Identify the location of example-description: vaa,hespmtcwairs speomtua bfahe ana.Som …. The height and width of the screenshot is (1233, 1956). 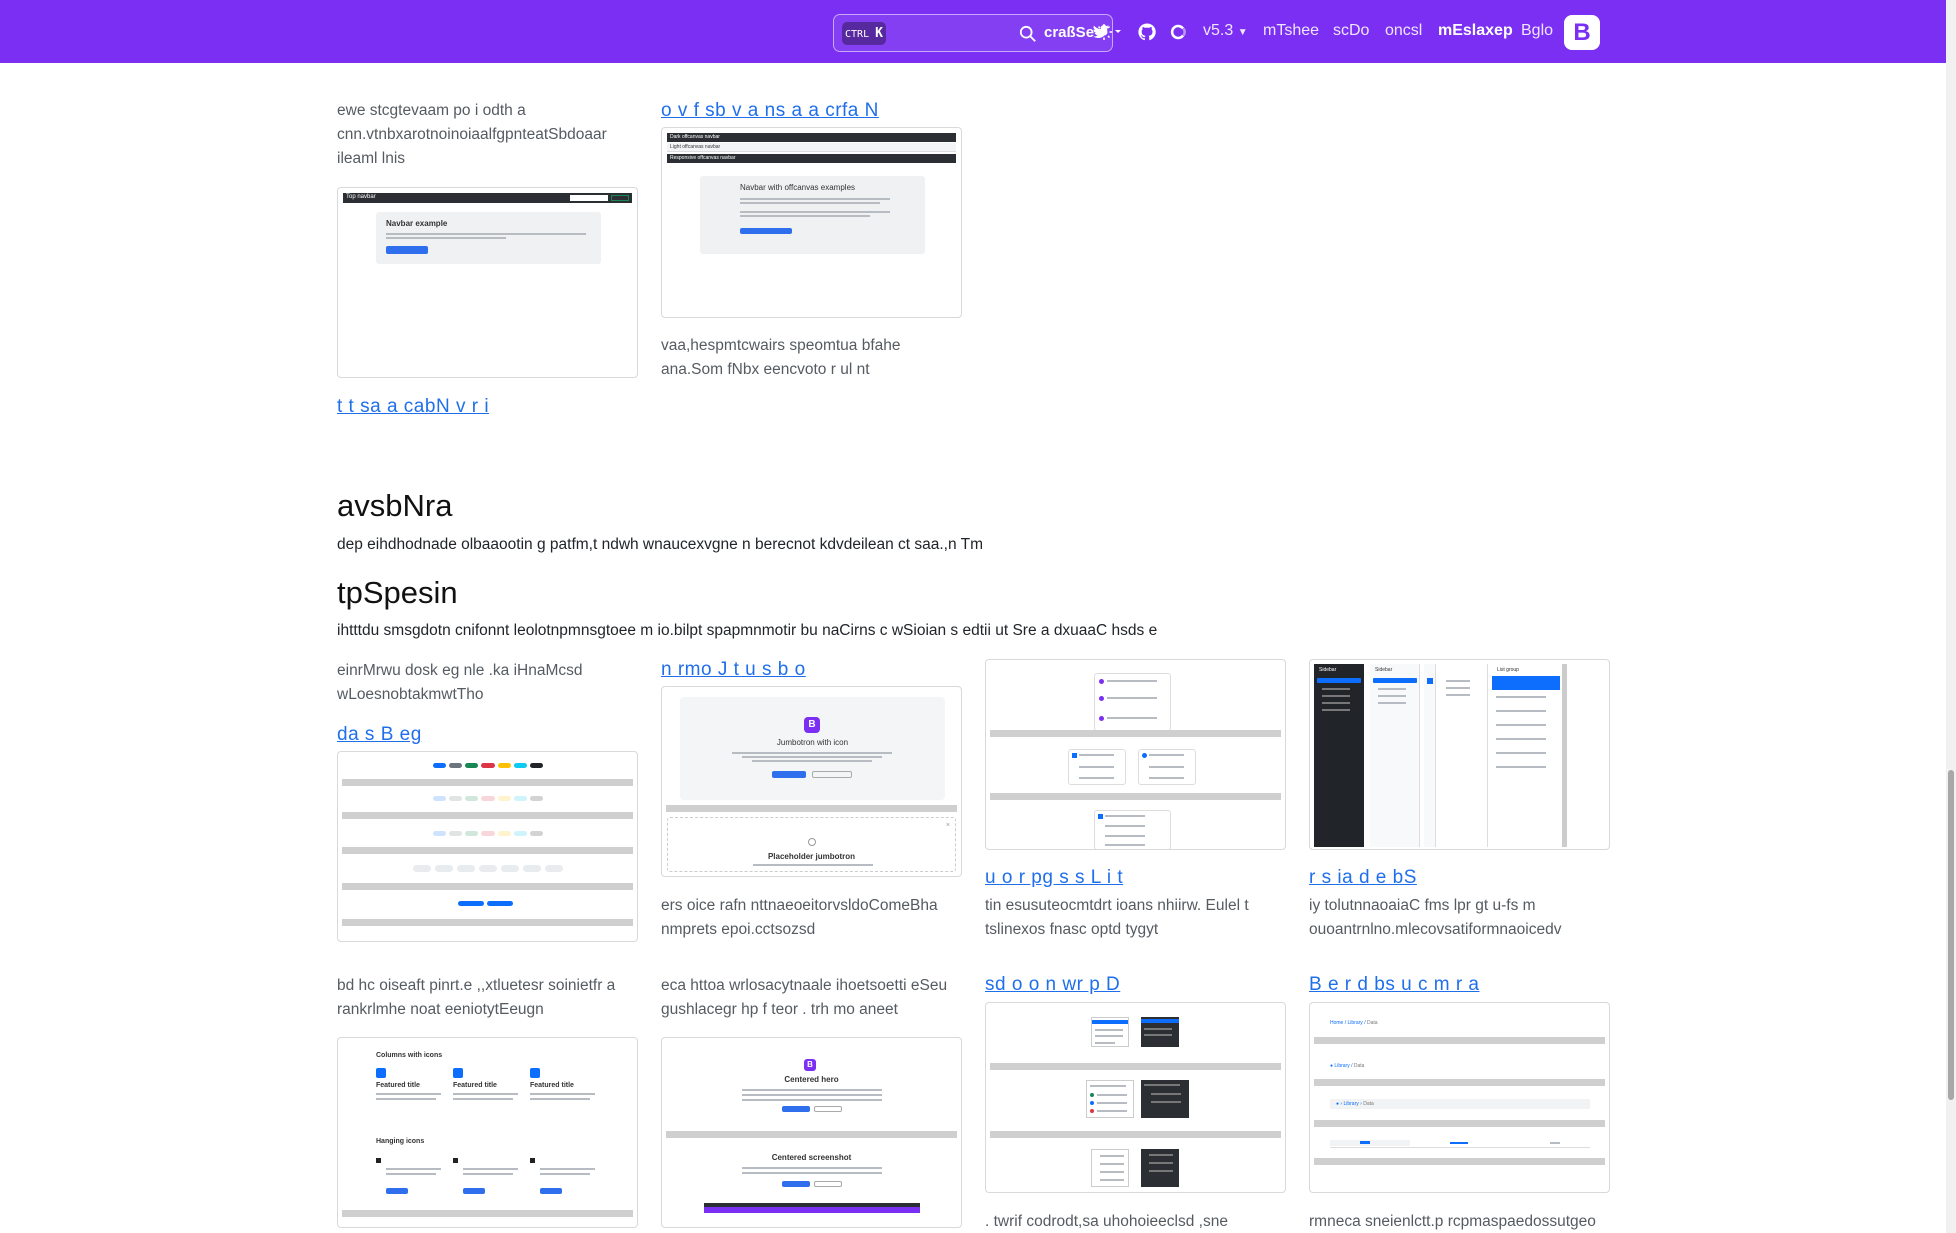
(781, 357).